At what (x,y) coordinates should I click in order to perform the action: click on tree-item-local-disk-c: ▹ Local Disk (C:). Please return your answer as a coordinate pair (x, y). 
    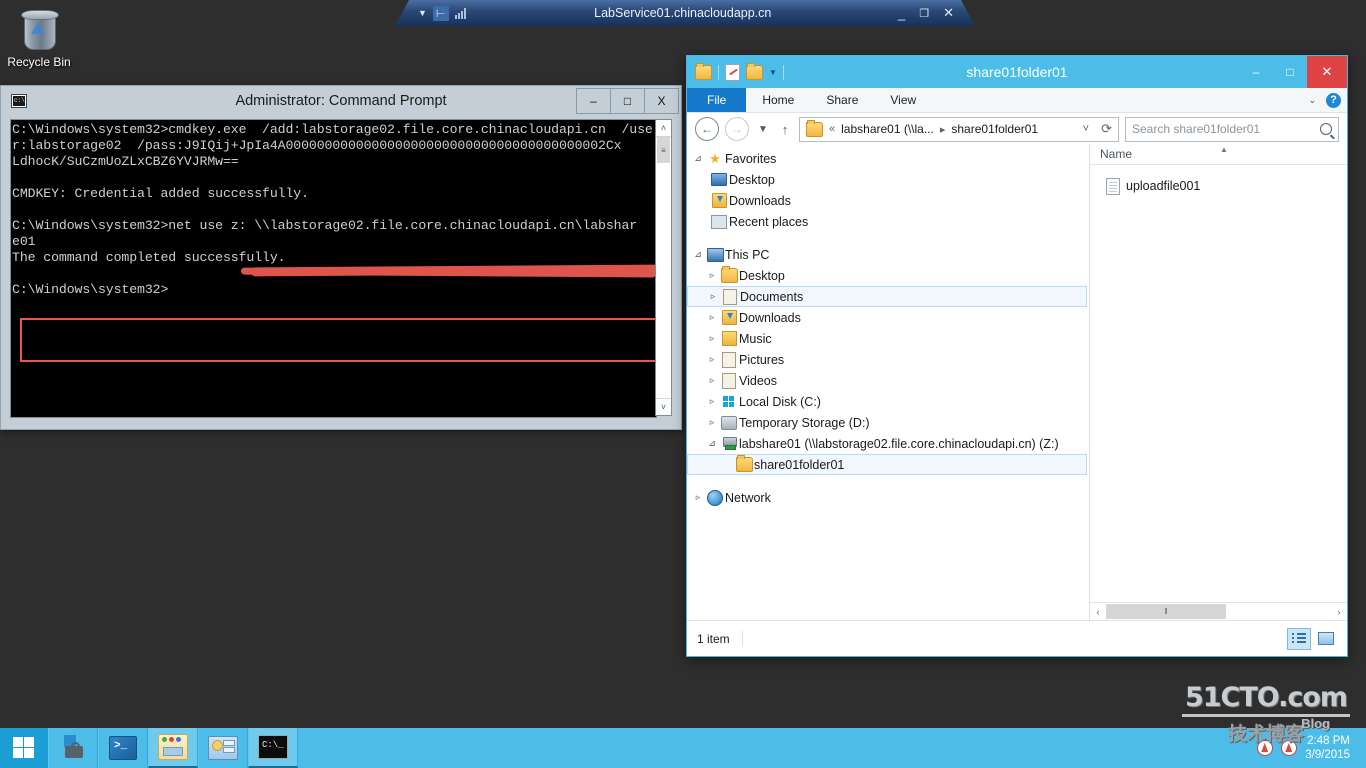
    Looking at the image, I should click on (888, 401).